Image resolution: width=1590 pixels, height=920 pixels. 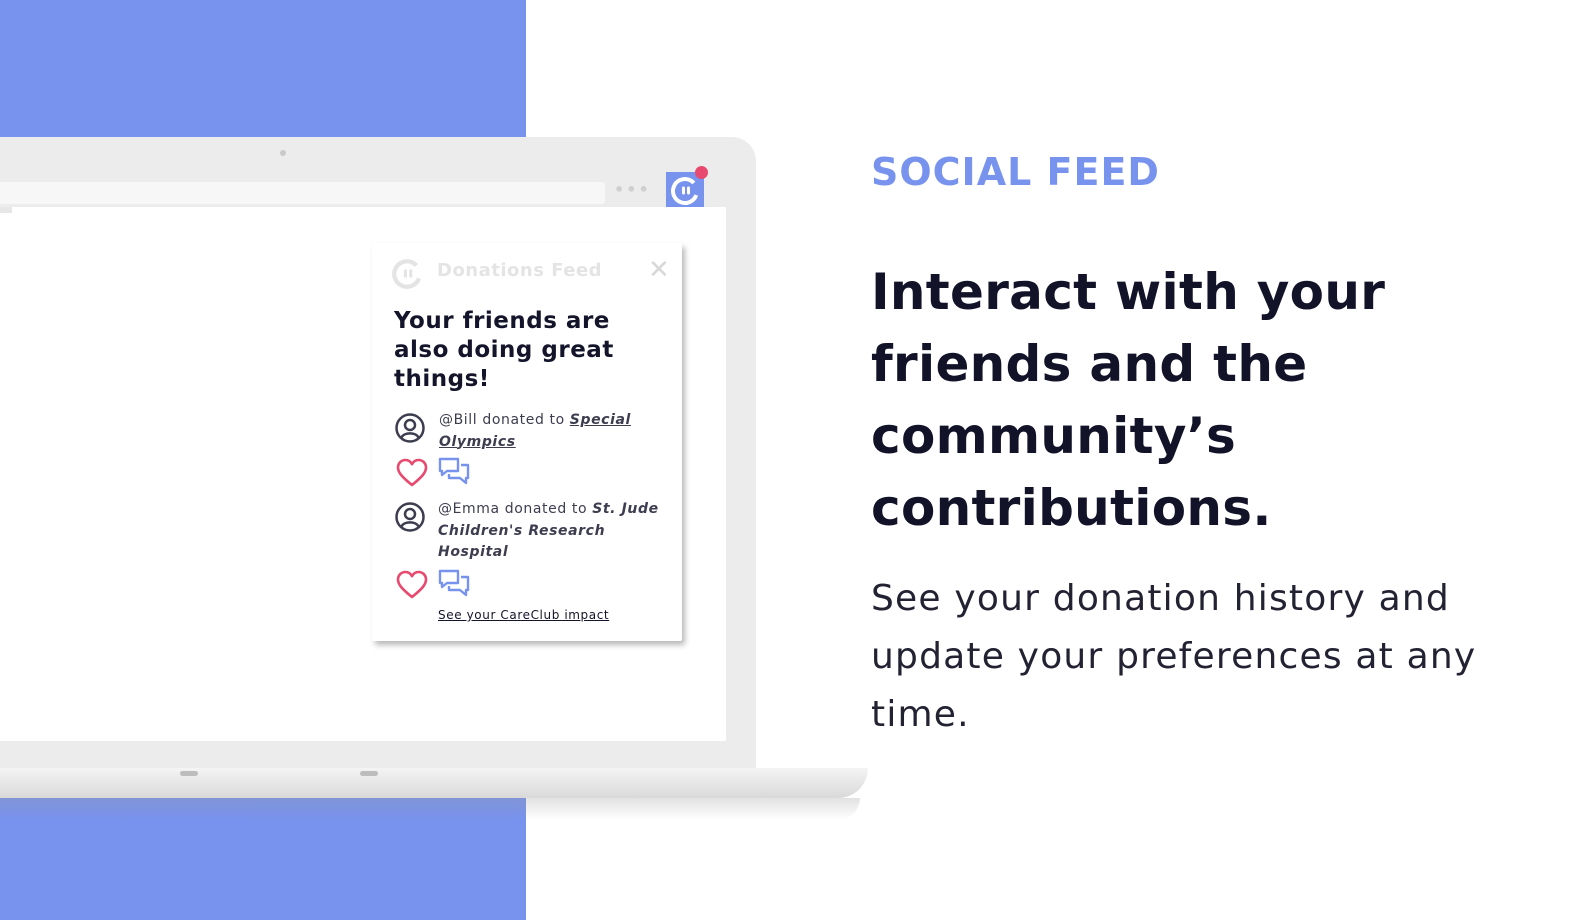 I want to click on laptop-base, so click(x=434, y=783).